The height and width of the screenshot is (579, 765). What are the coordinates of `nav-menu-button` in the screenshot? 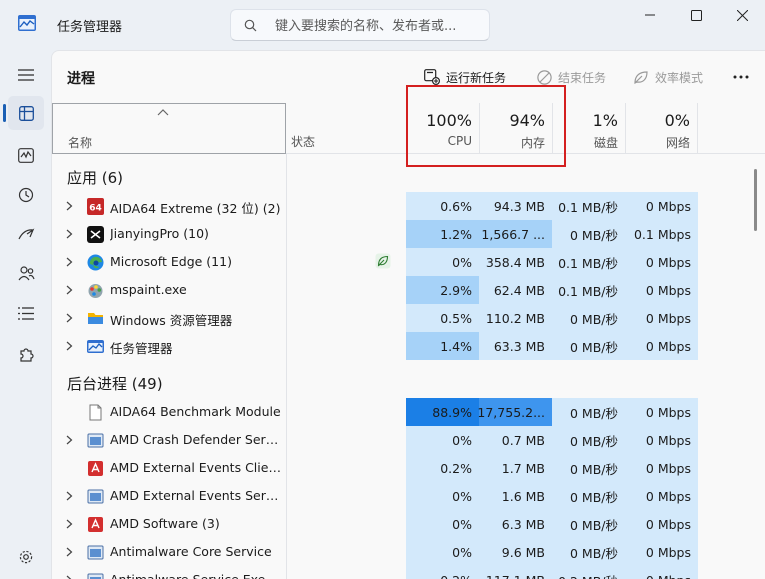 It's located at (26, 75).